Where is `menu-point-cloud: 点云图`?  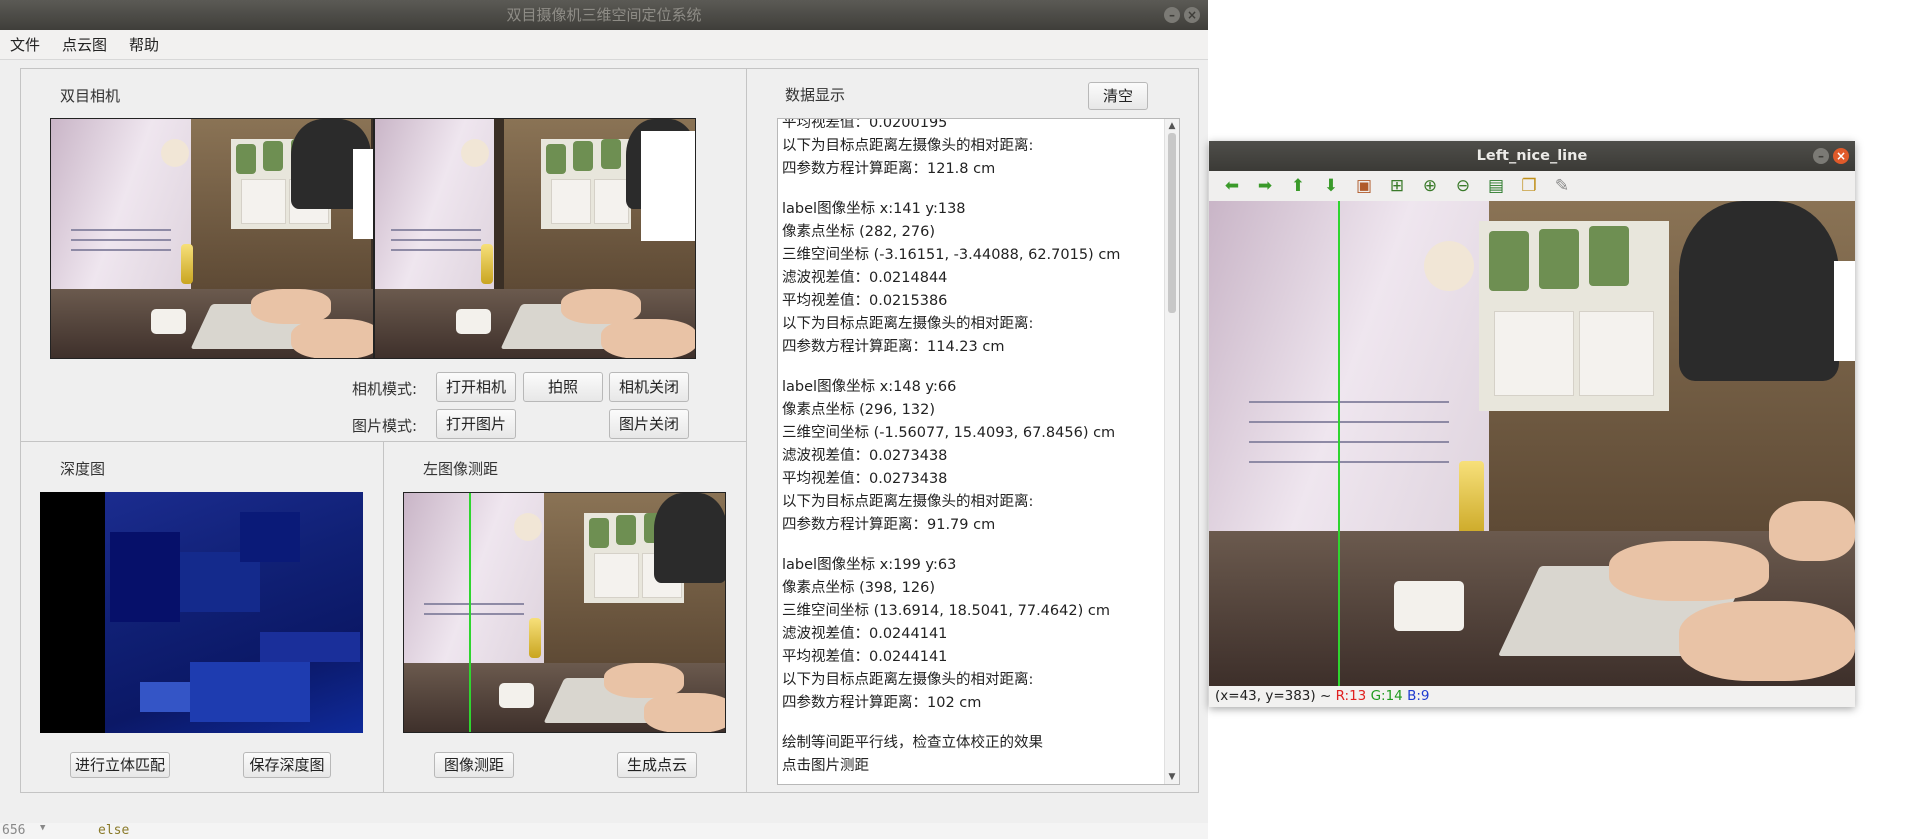
menu-point-cloud: 点云图 is located at coordinates (84, 44).